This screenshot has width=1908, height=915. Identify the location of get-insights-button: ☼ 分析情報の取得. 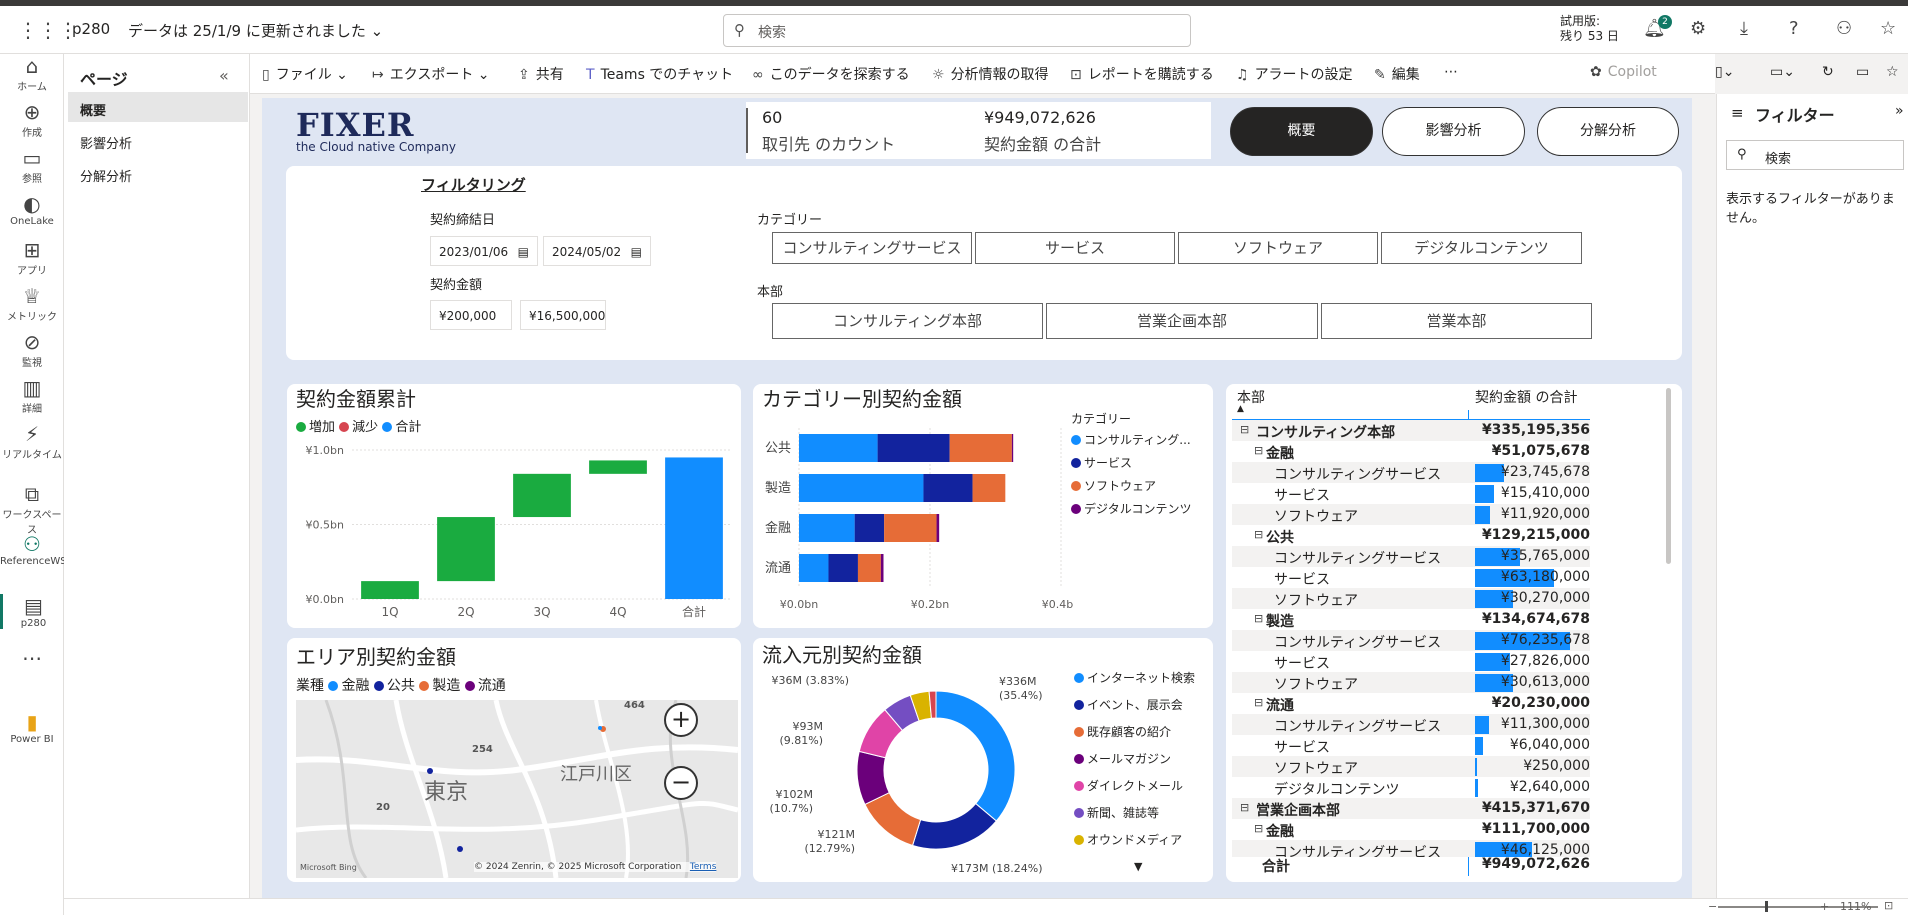
(990, 74).